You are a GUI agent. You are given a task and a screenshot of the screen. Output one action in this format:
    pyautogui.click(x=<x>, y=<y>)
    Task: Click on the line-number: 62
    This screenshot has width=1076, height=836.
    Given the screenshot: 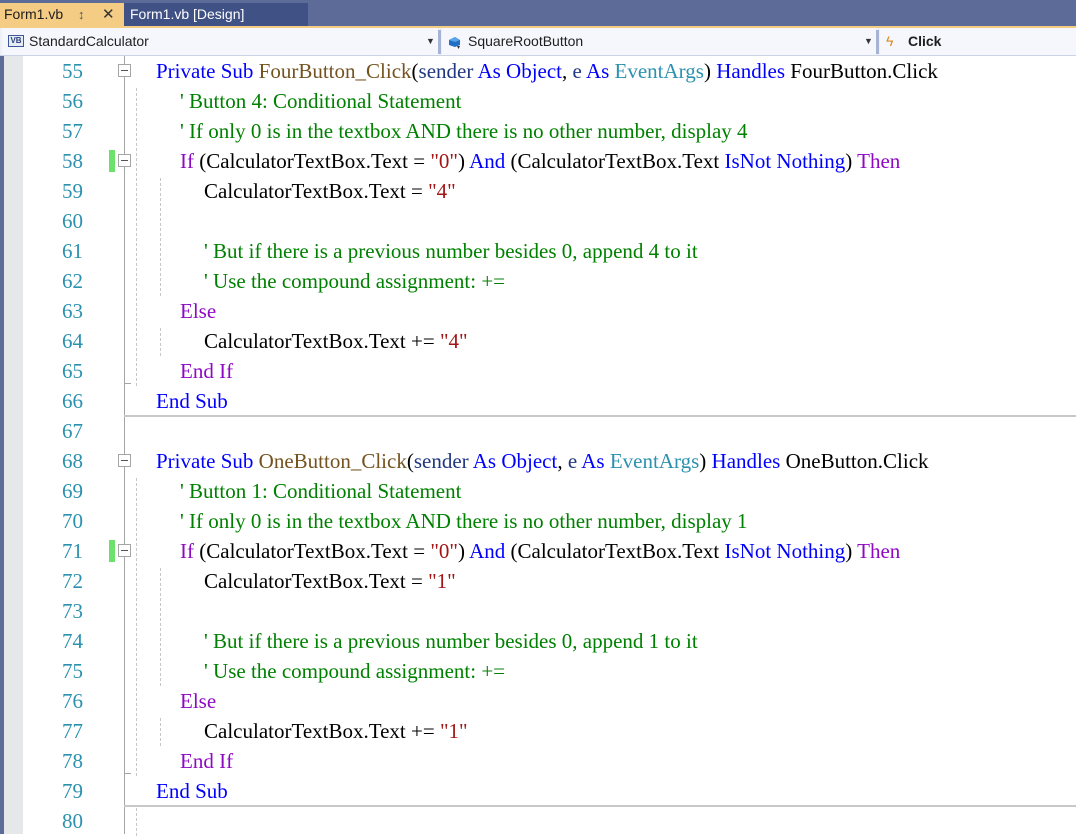 What is the action you would take?
    pyautogui.click(x=72, y=281)
    